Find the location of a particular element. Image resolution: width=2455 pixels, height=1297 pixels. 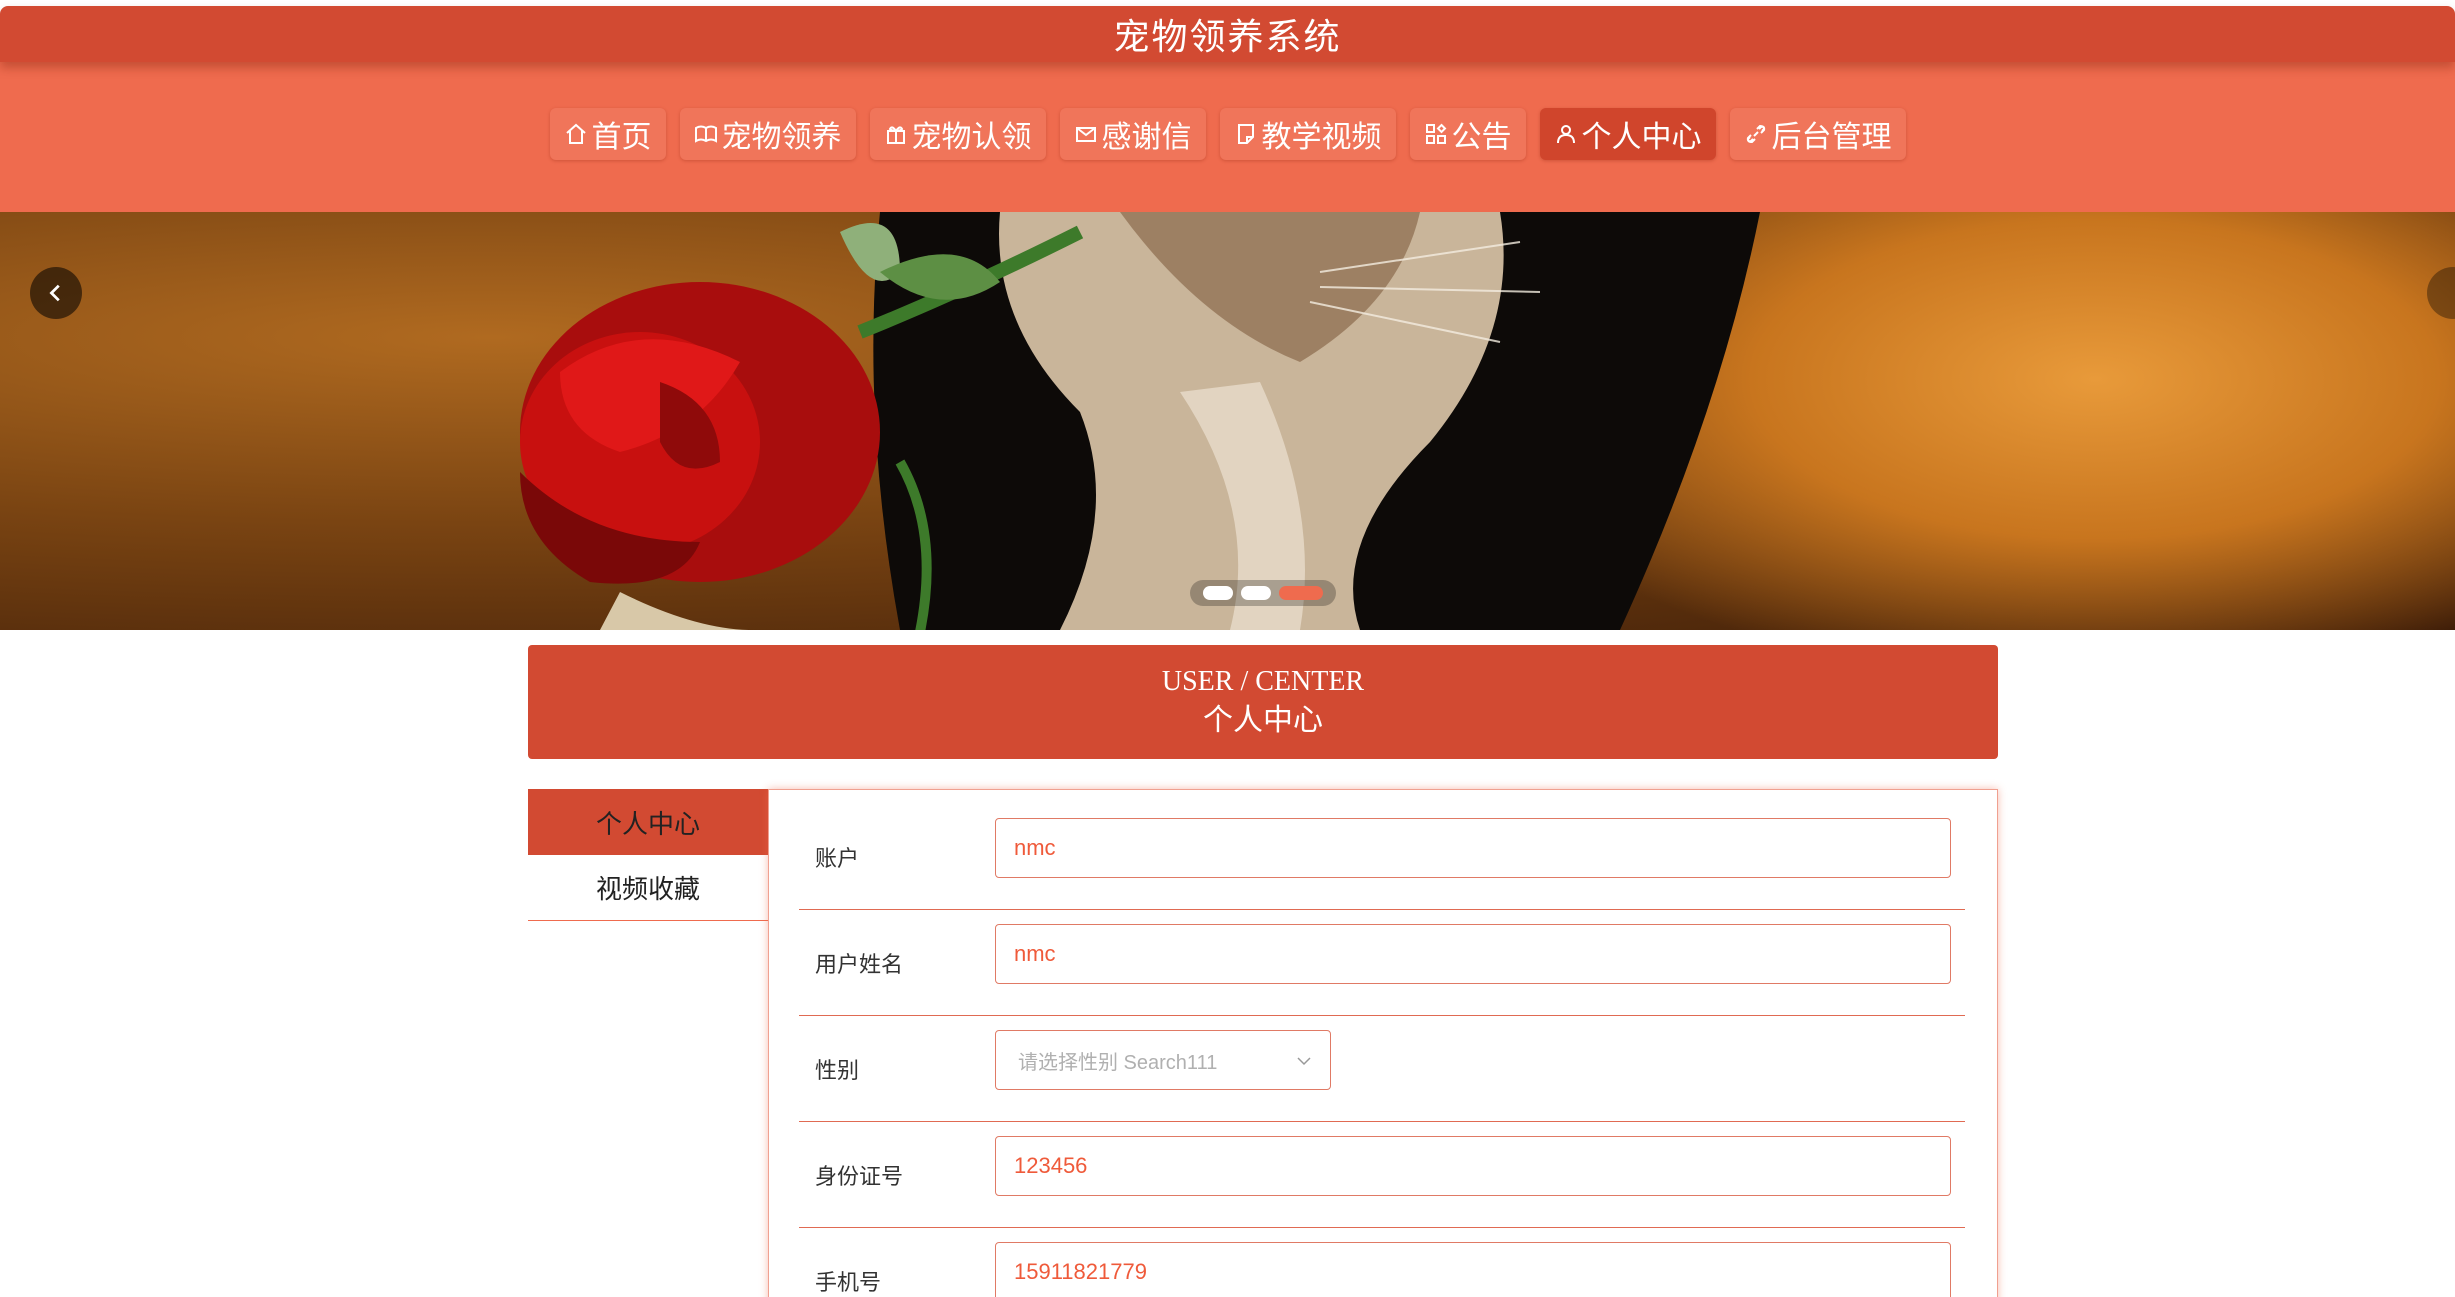

nav-item-home: 首页 is located at coordinates (607, 134).